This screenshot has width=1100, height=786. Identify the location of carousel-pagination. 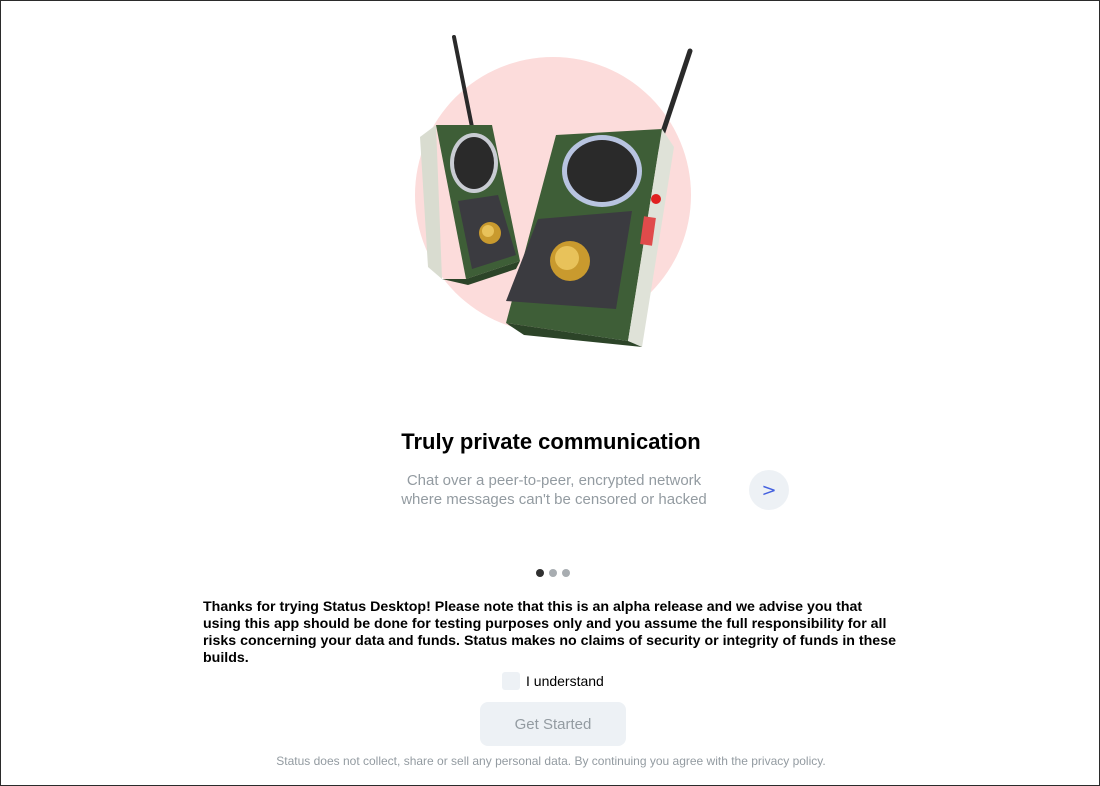
(553, 573).